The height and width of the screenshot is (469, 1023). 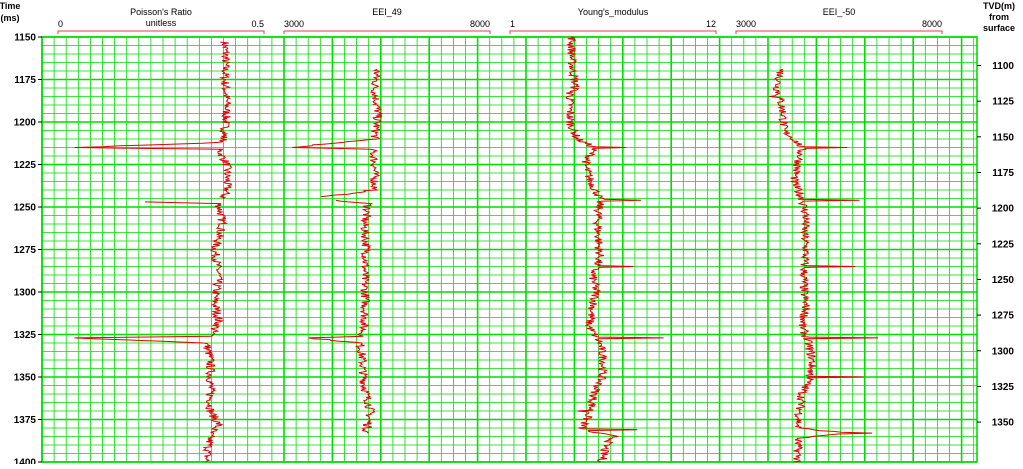 What do you see at coordinates (387, 12) in the screenshot?
I see `track-title: EEI_49` at bounding box center [387, 12].